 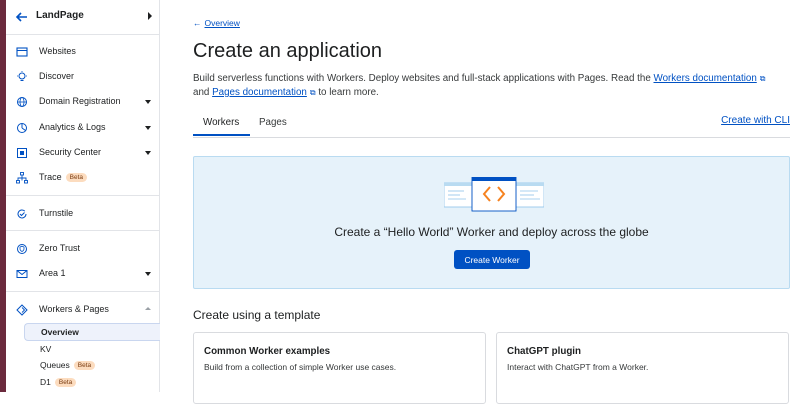 What do you see at coordinates (82, 249) in the screenshot?
I see `sidebar-item-zero-trust: Zero Trust` at bounding box center [82, 249].